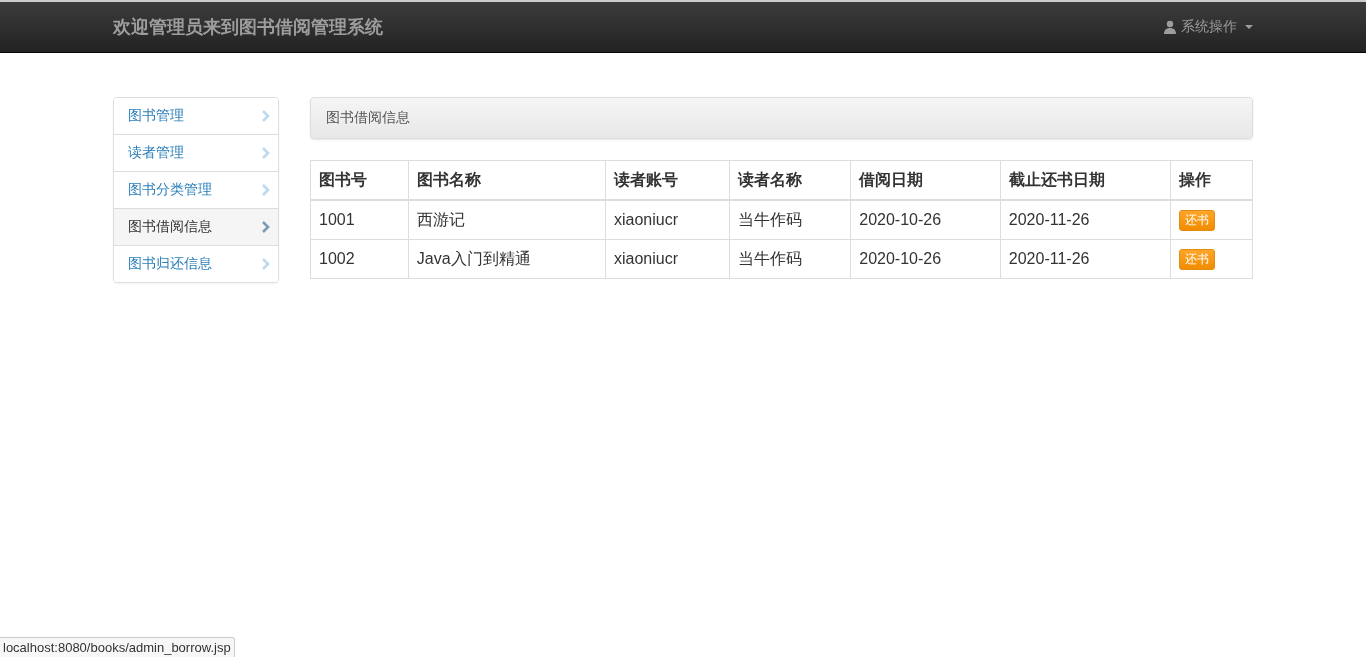 This screenshot has width=1366, height=657. What do you see at coordinates (359, 220) in the screenshot?
I see `table-cell: 1001` at bounding box center [359, 220].